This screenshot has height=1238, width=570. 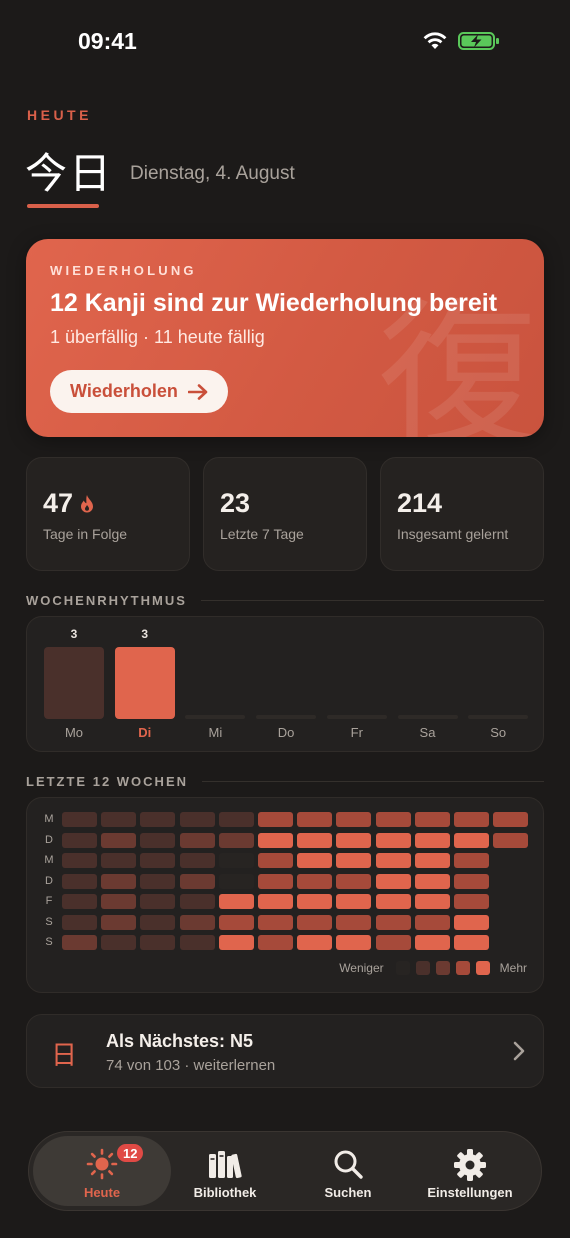 I want to click on tab-bibliothek: Bibliothek, so click(x=225, y=1171).